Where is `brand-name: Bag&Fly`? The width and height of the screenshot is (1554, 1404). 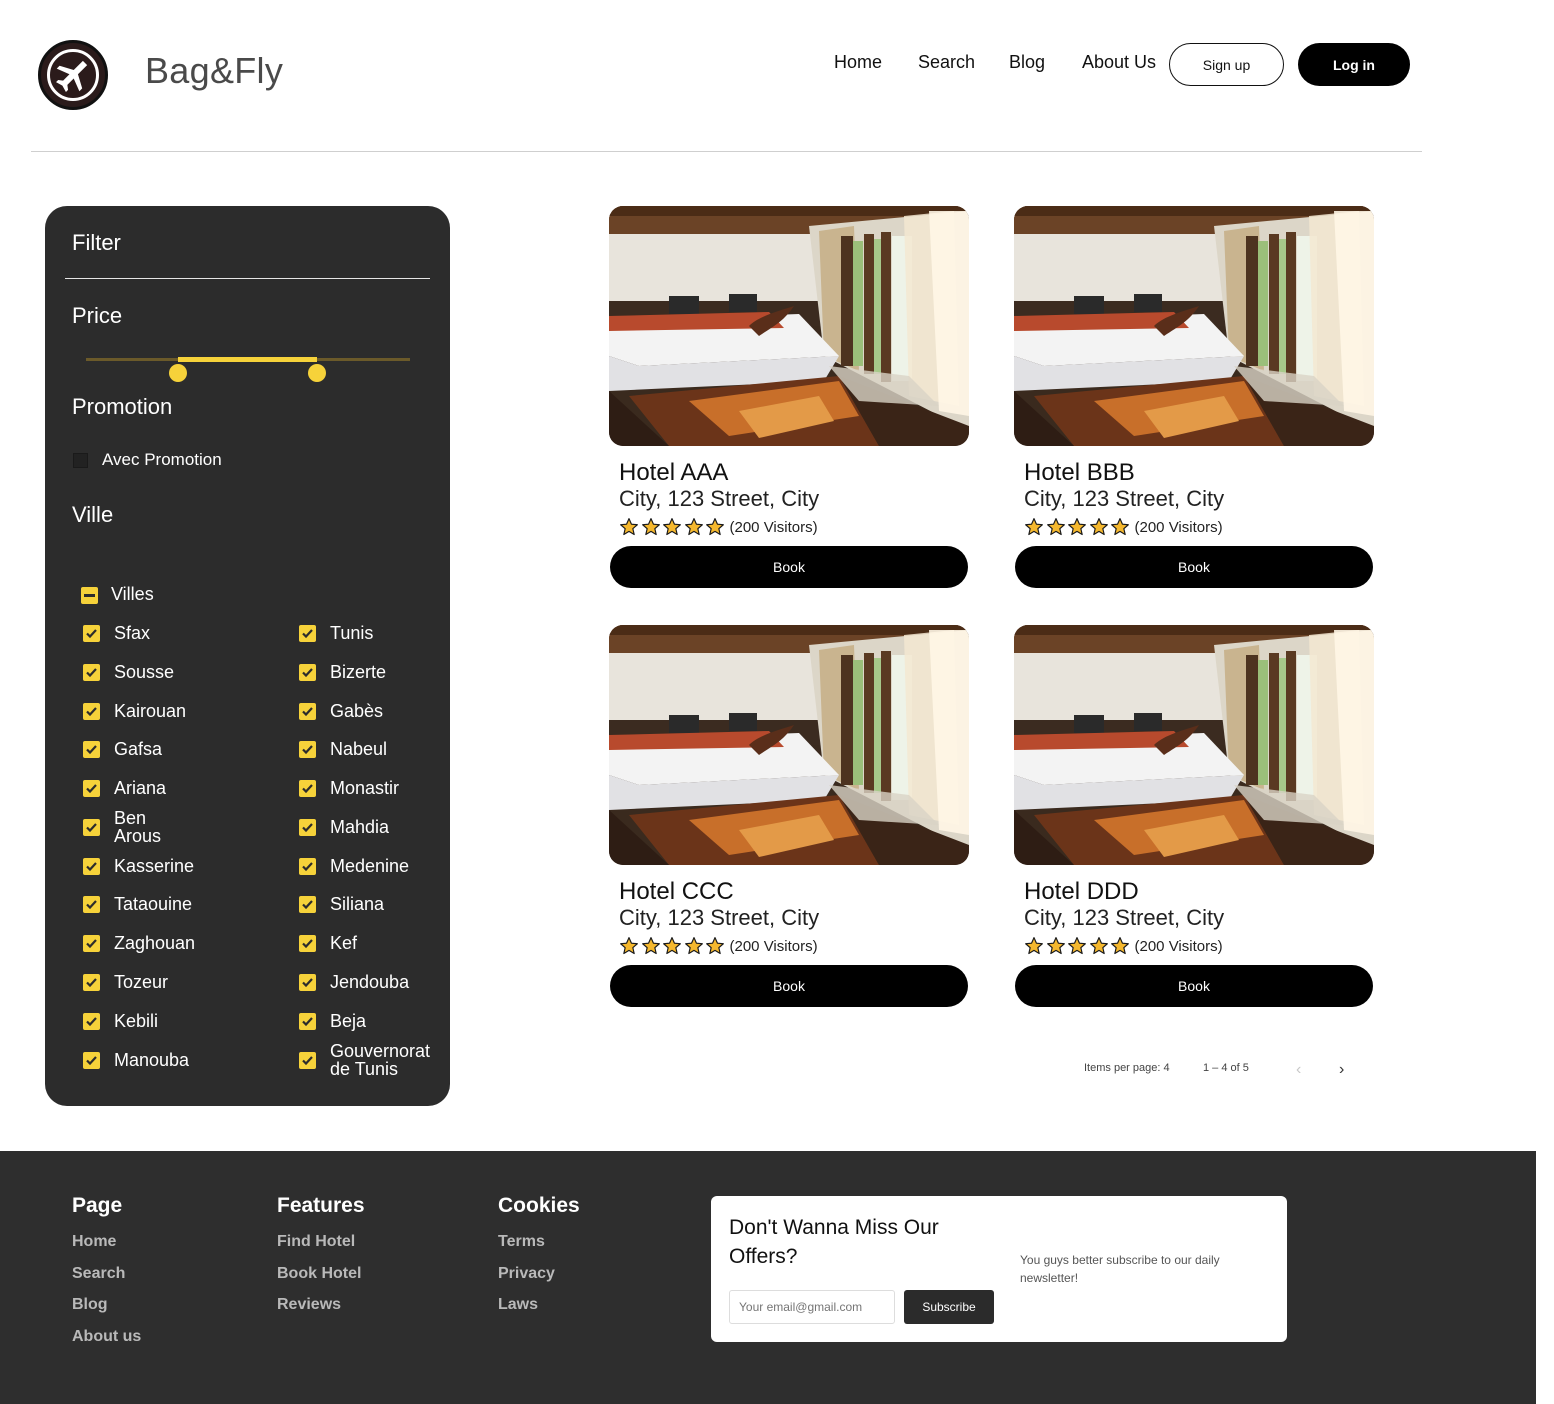
brand-name: Bag&Fly is located at coordinates (214, 70).